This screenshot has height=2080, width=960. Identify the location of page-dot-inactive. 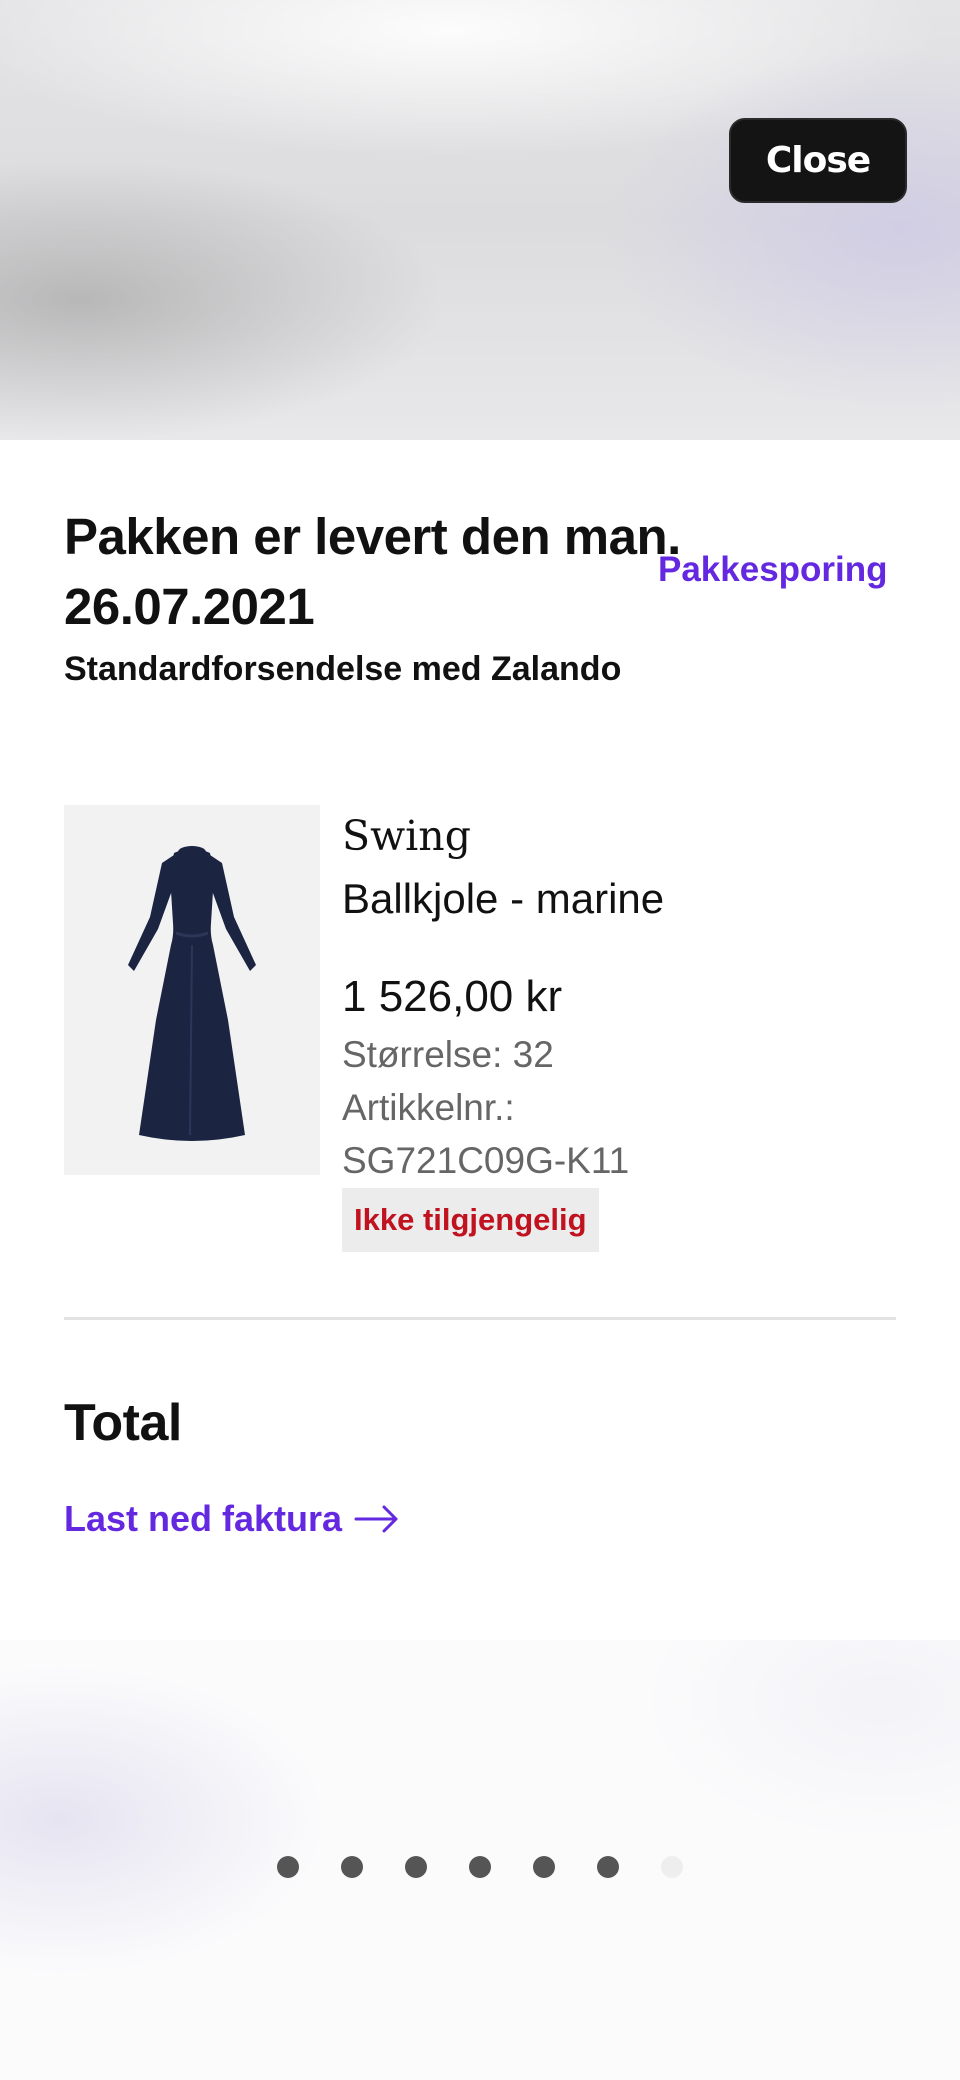
(672, 1867).